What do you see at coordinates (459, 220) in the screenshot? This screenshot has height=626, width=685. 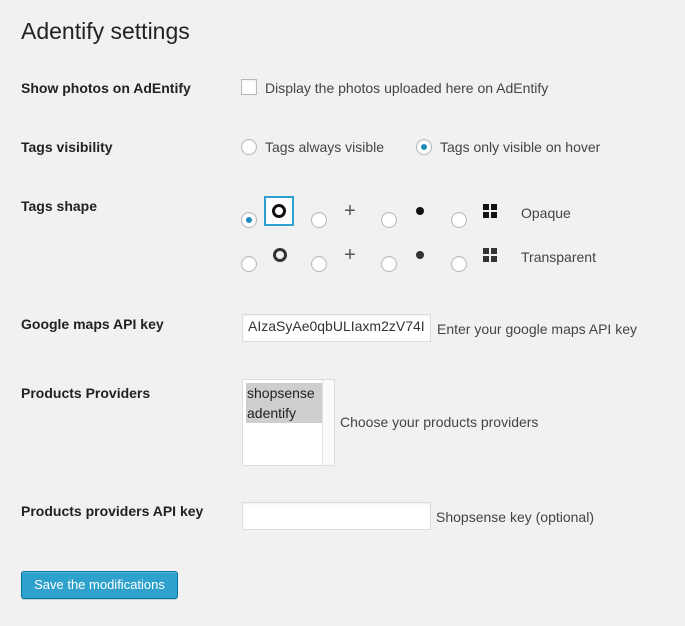 I see `shape-opaque-grid-radio` at bounding box center [459, 220].